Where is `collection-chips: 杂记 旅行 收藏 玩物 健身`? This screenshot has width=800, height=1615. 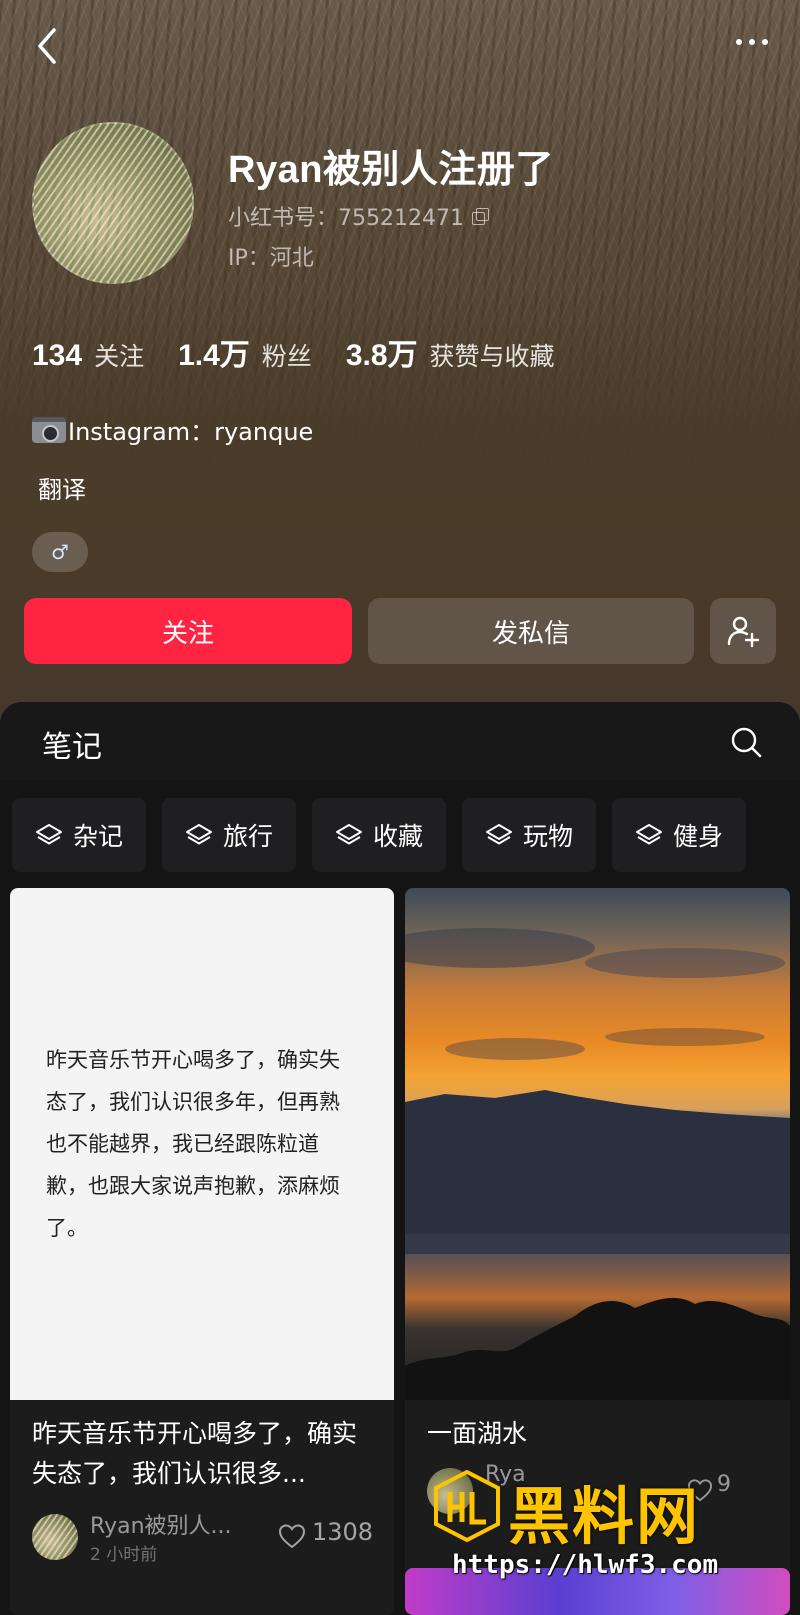 collection-chips: 杂记 旅行 收藏 玩物 健身 is located at coordinates (379, 835).